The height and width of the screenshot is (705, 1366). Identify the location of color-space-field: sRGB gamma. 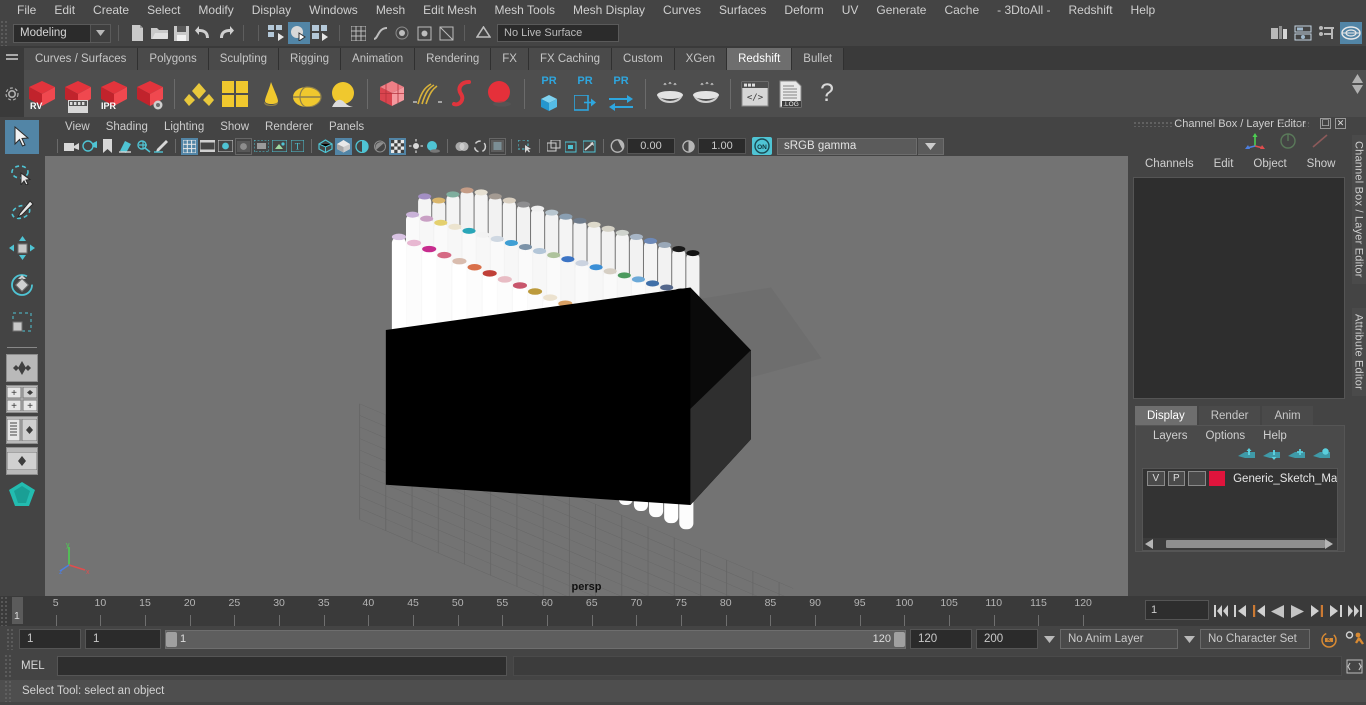
(847, 146).